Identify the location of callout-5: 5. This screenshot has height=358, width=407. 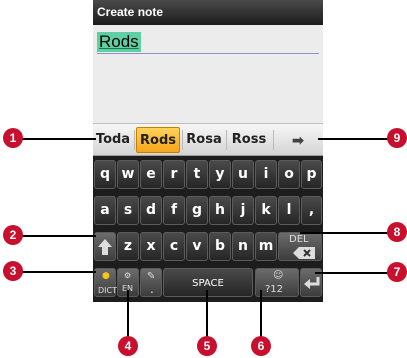
(207, 346).